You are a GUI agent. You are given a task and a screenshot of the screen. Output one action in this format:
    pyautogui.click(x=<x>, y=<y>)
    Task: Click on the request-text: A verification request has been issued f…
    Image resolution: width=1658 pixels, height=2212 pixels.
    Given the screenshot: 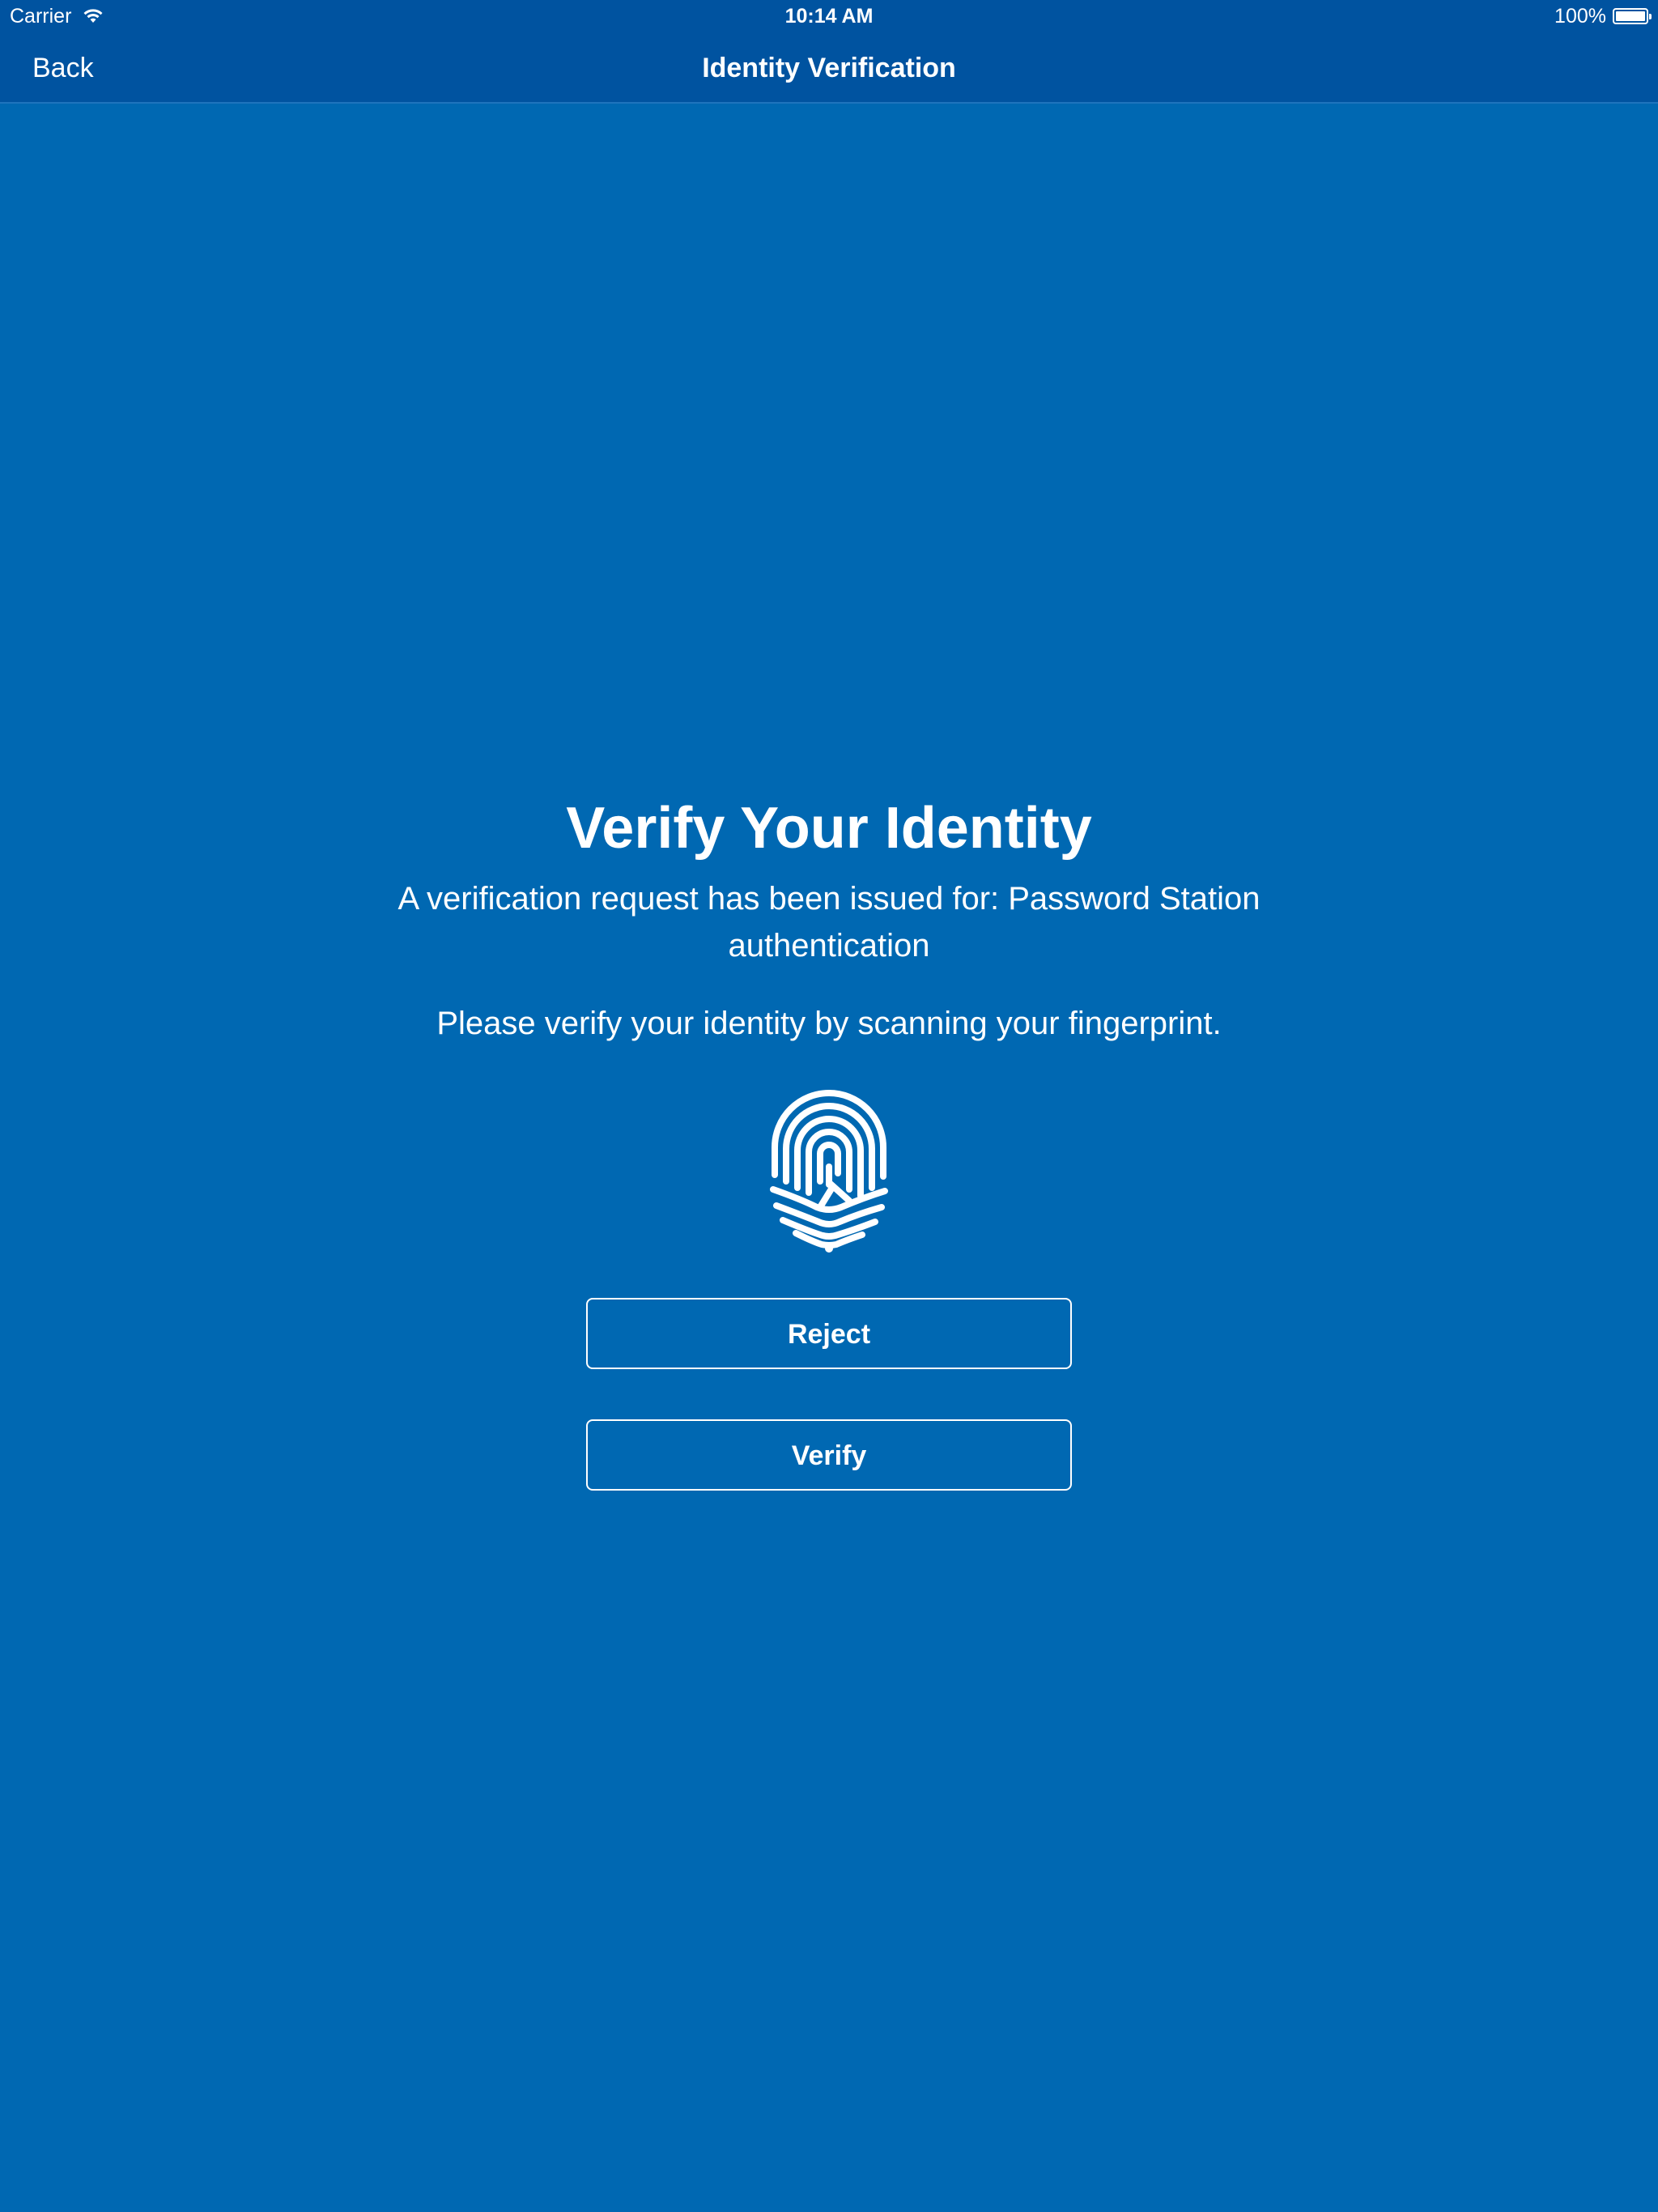 What is the action you would take?
    pyautogui.click(x=829, y=922)
    